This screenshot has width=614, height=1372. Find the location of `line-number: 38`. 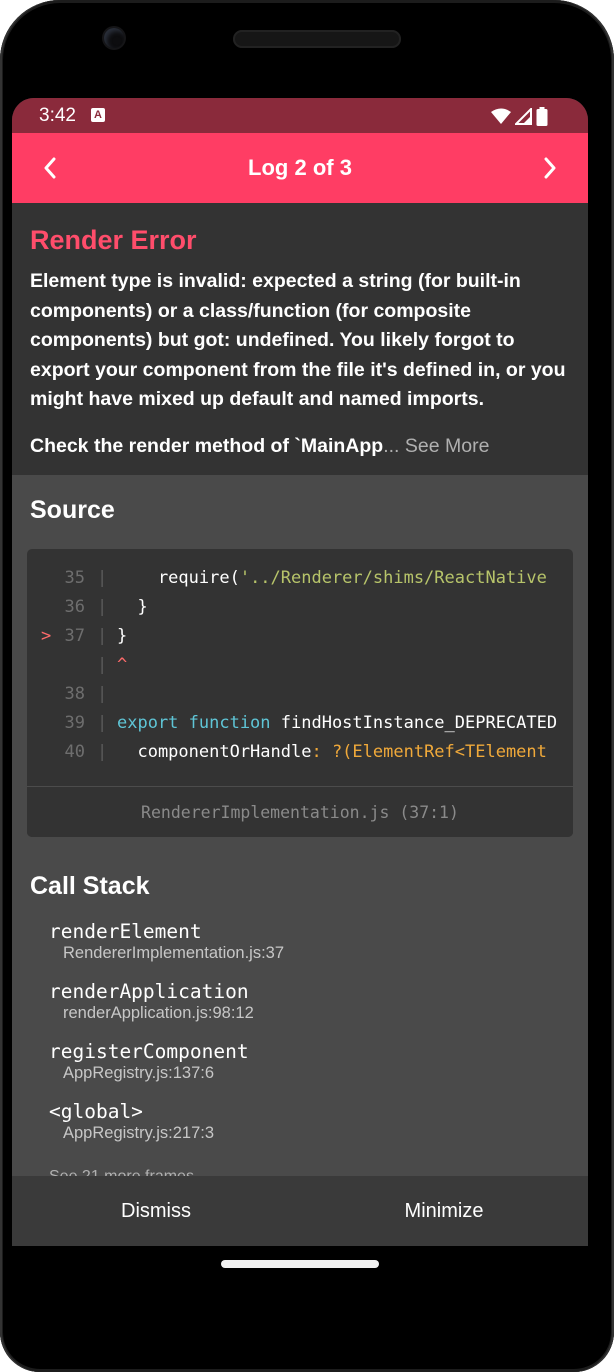

line-number: 38 is located at coordinates (74, 694).